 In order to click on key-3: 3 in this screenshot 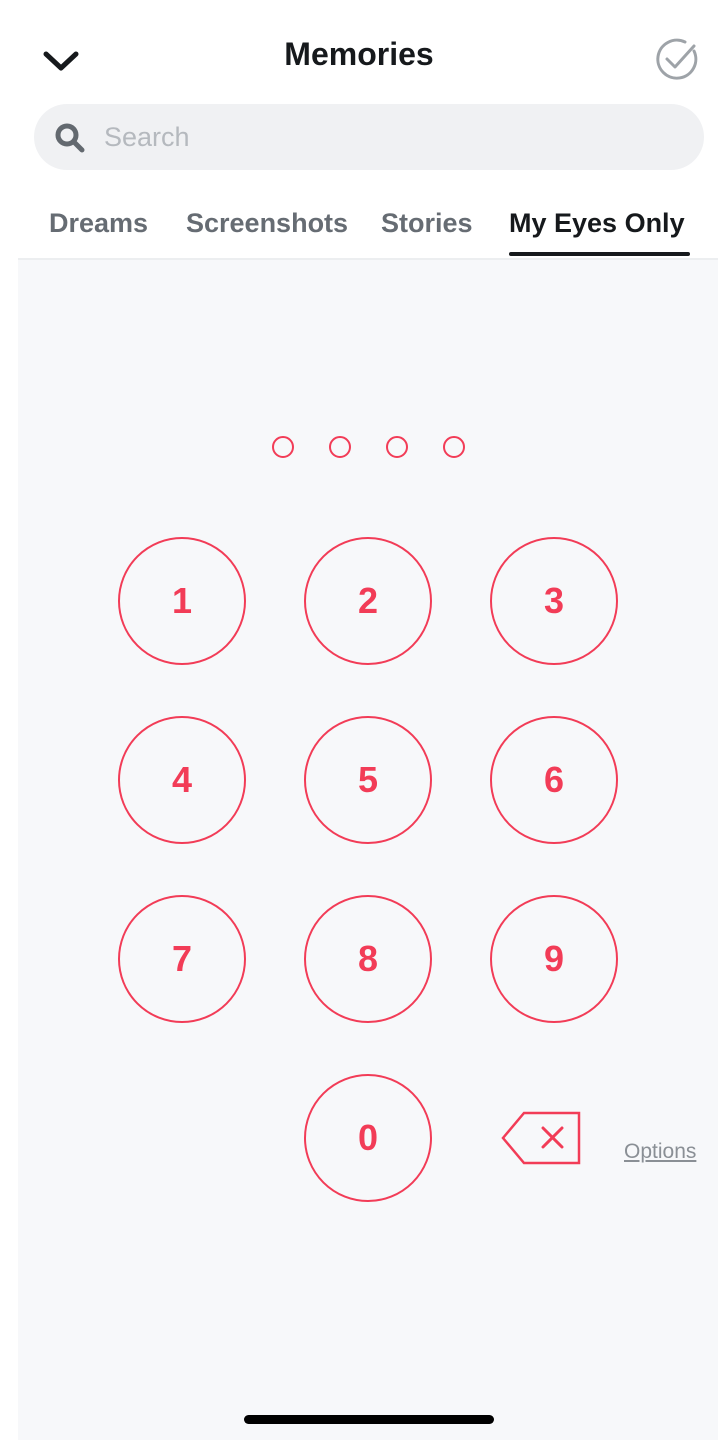, I will do `click(554, 601)`.